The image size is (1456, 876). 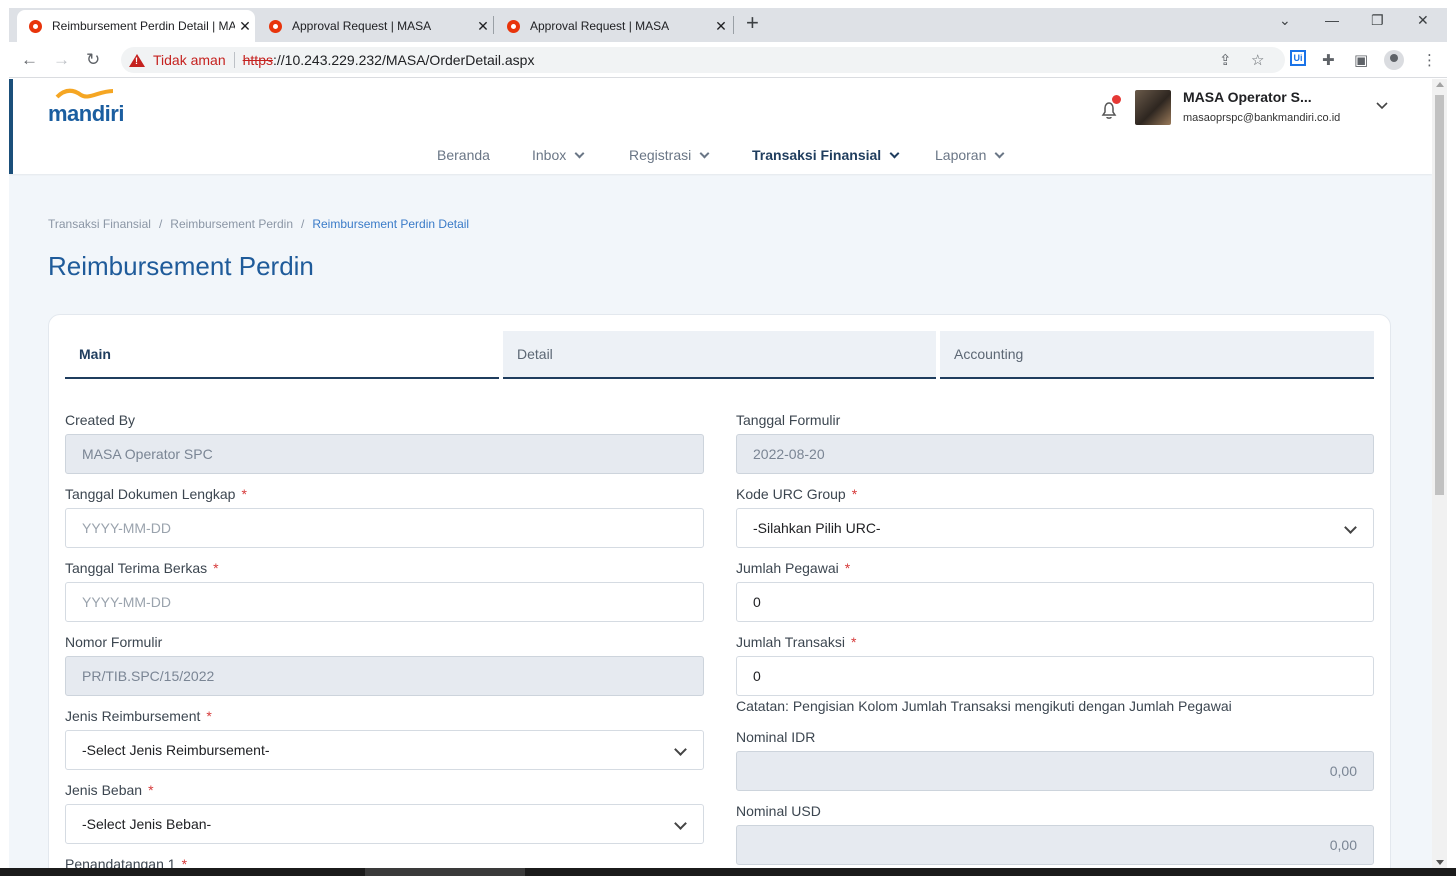 I want to click on jumlah-pegawai-input: 0, so click(x=1055, y=602).